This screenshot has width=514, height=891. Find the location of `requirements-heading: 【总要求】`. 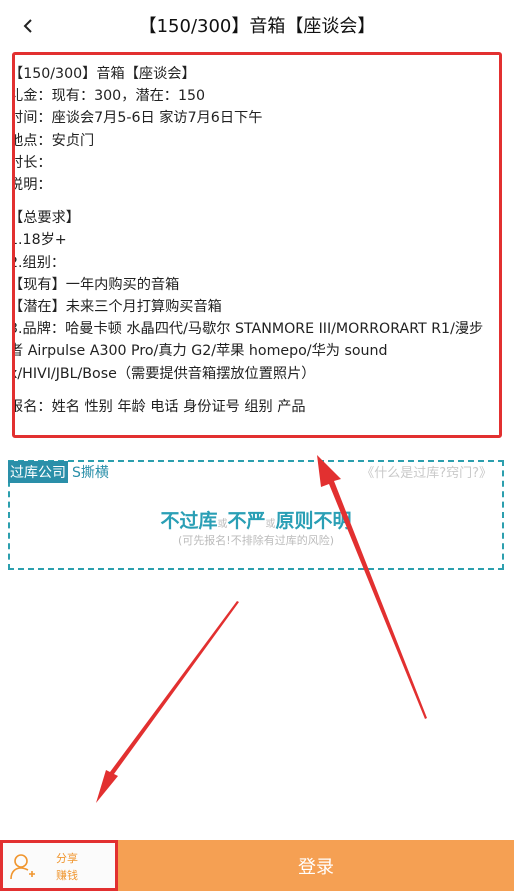

requirements-heading: 【总要求】 is located at coordinates (46, 218).